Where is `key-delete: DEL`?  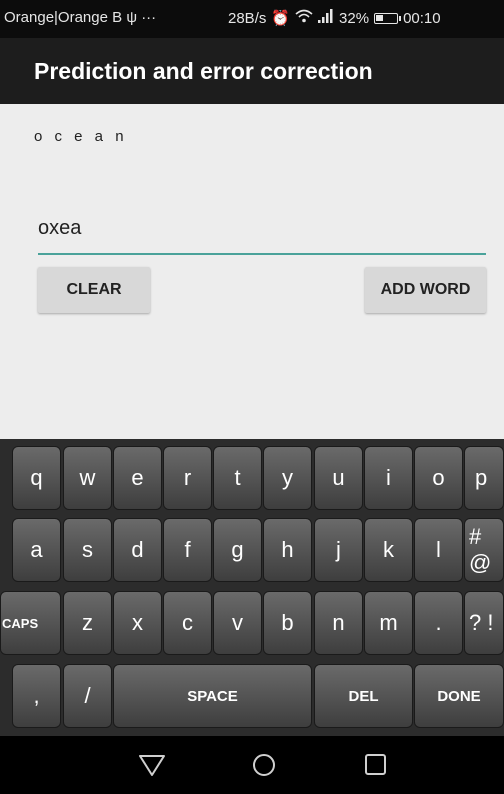 key-delete: DEL is located at coordinates (363, 696).